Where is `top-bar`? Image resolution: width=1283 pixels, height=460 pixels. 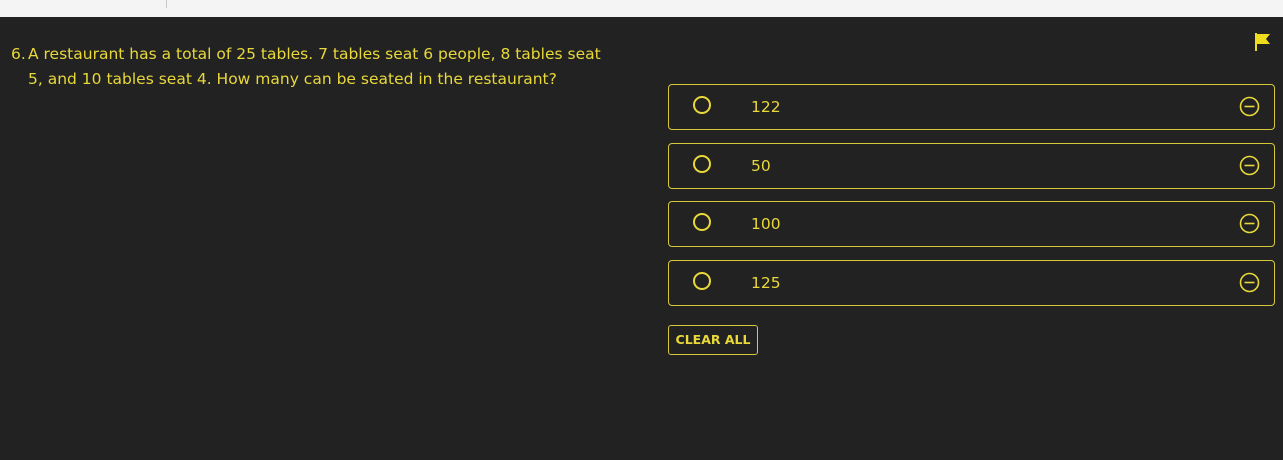
top-bar is located at coordinates (641, 8).